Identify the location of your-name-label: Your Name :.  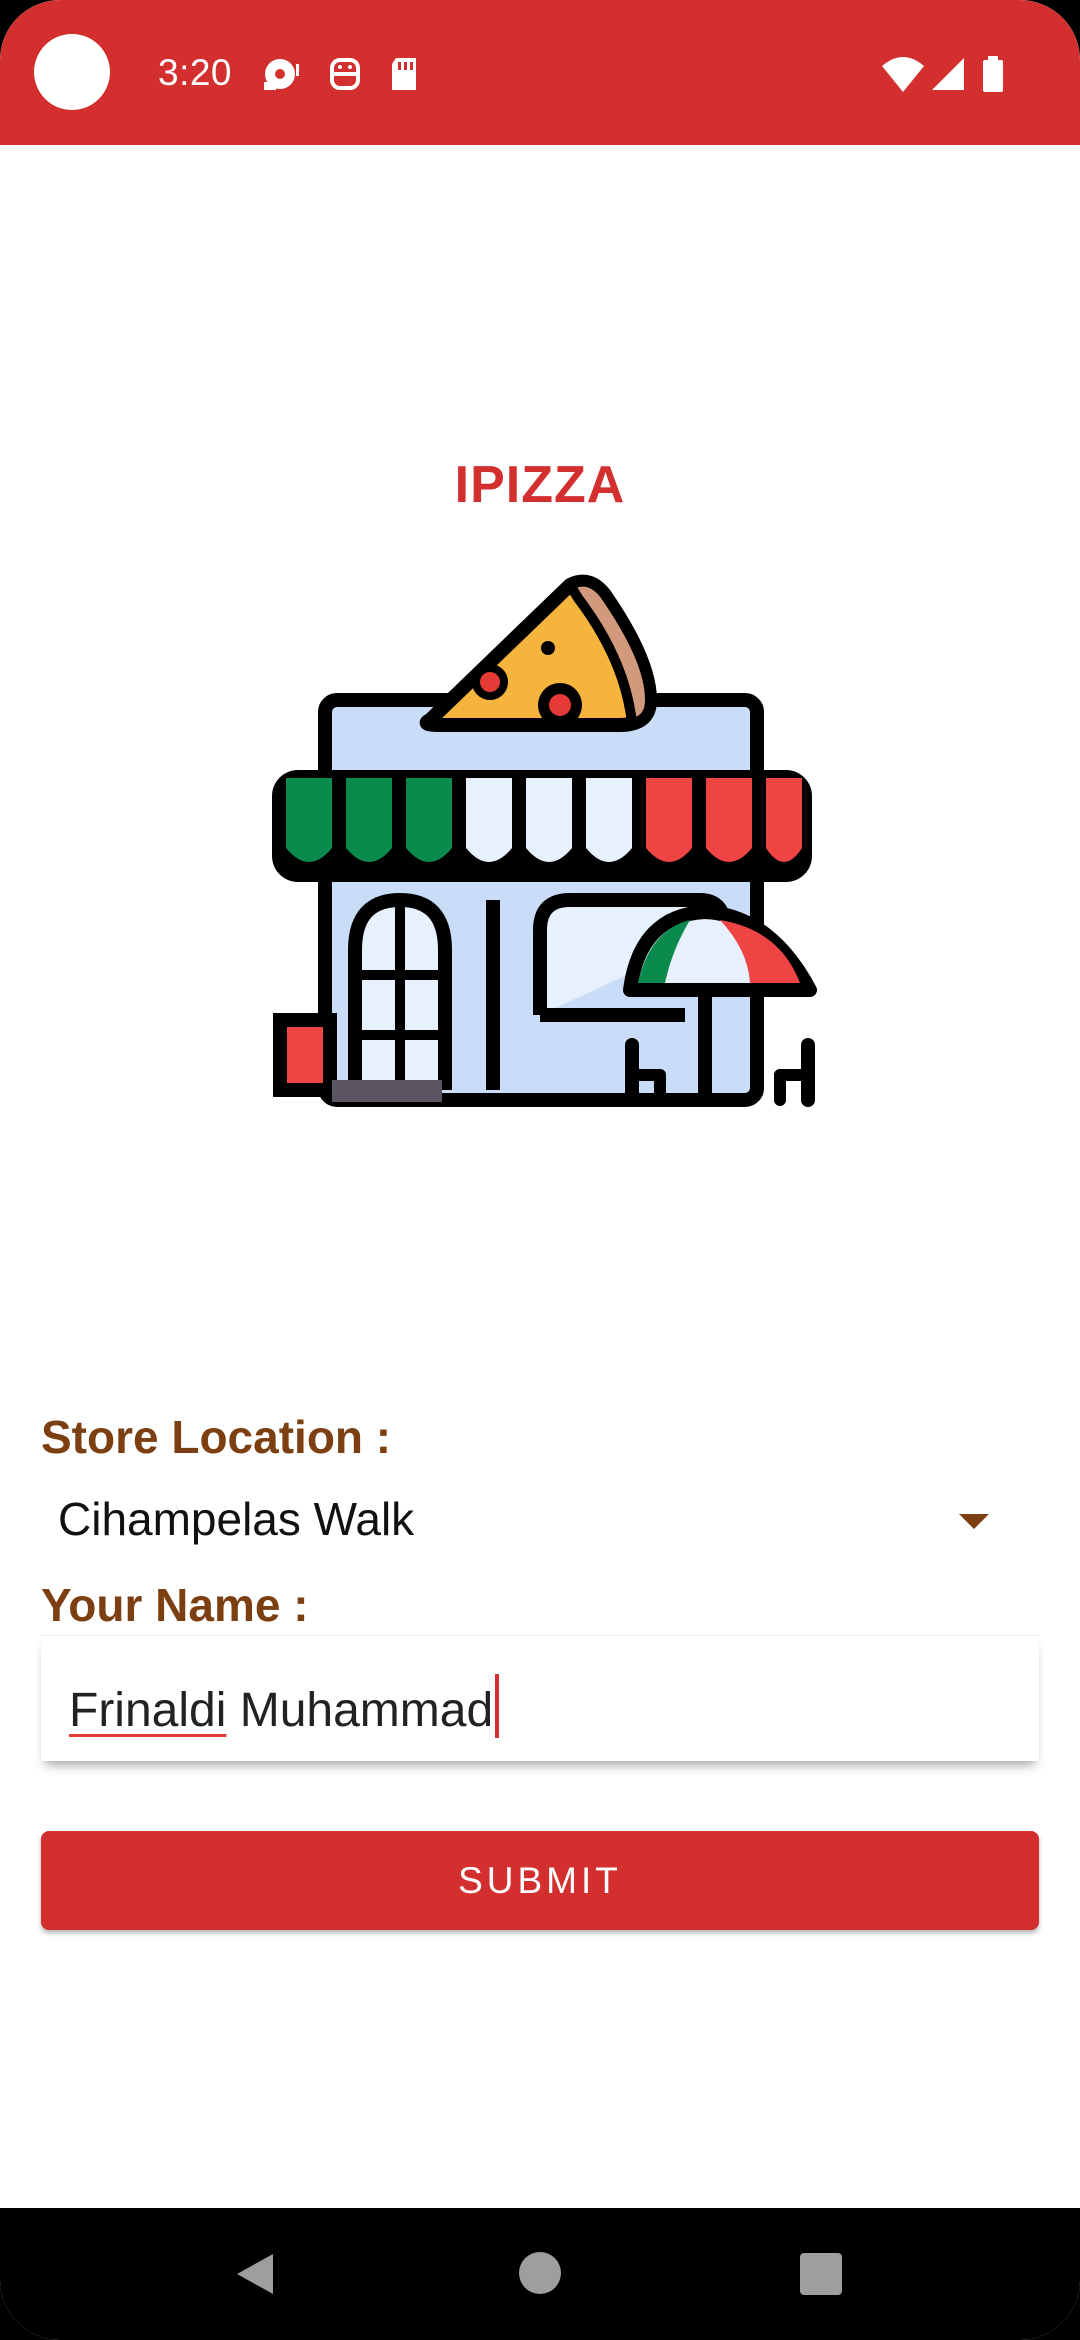
(175, 1605).